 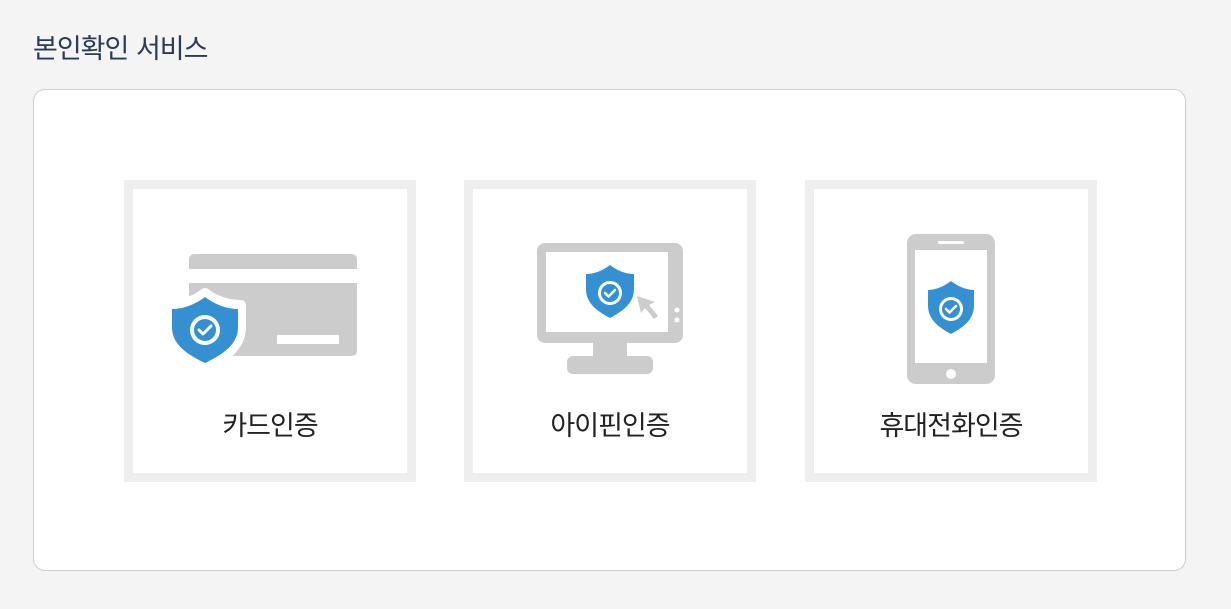 I want to click on page-title: 본인확인 서비스, so click(x=120, y=49).